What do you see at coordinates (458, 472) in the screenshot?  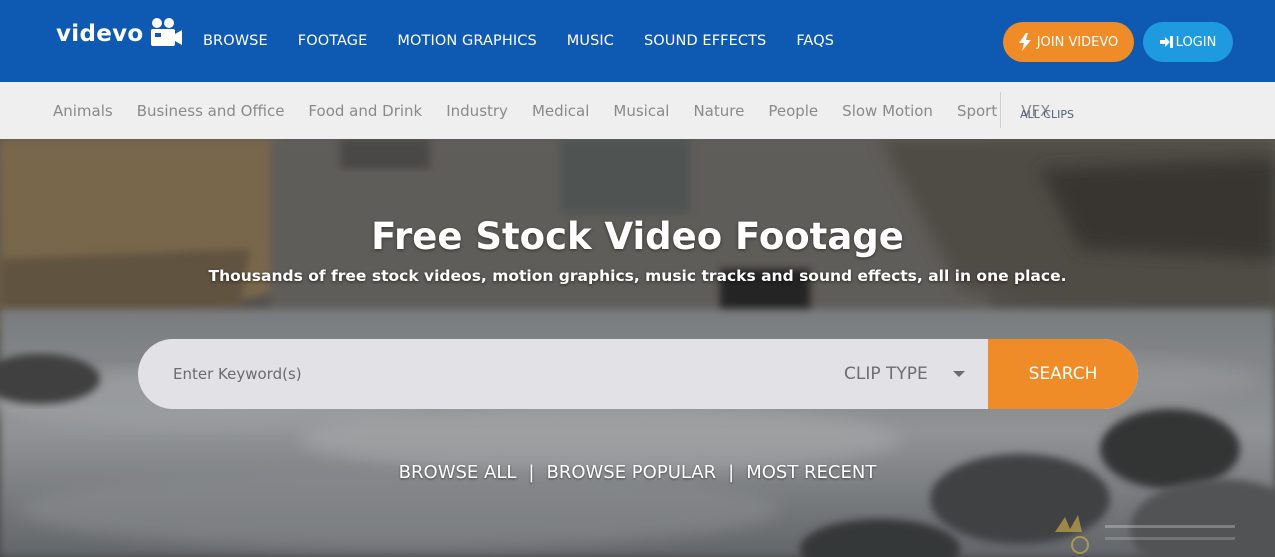 I see `browse-all-link: BROWSE ALL` at bounding box center [458, 472].